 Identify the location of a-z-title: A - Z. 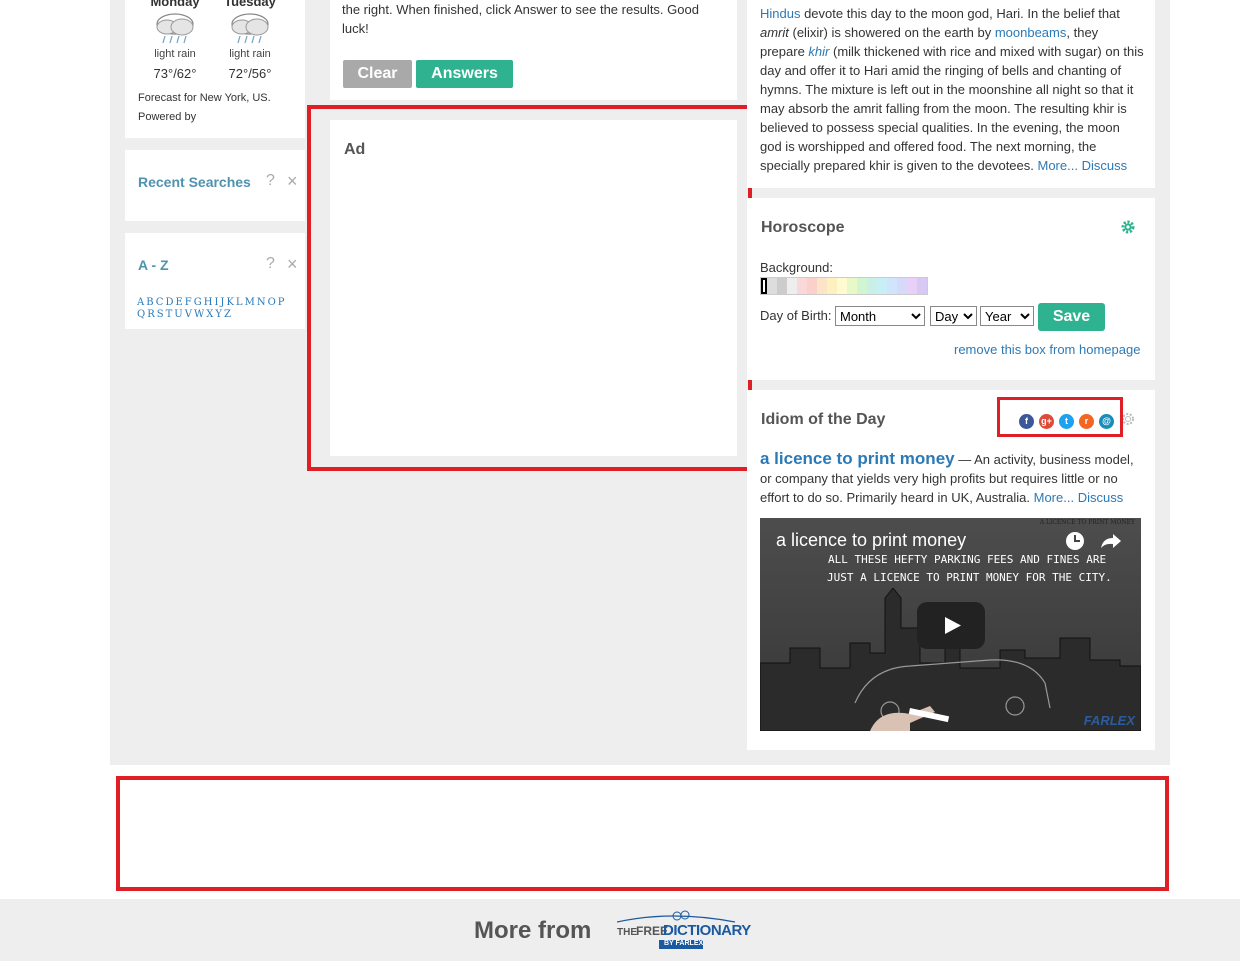
(153, 265).